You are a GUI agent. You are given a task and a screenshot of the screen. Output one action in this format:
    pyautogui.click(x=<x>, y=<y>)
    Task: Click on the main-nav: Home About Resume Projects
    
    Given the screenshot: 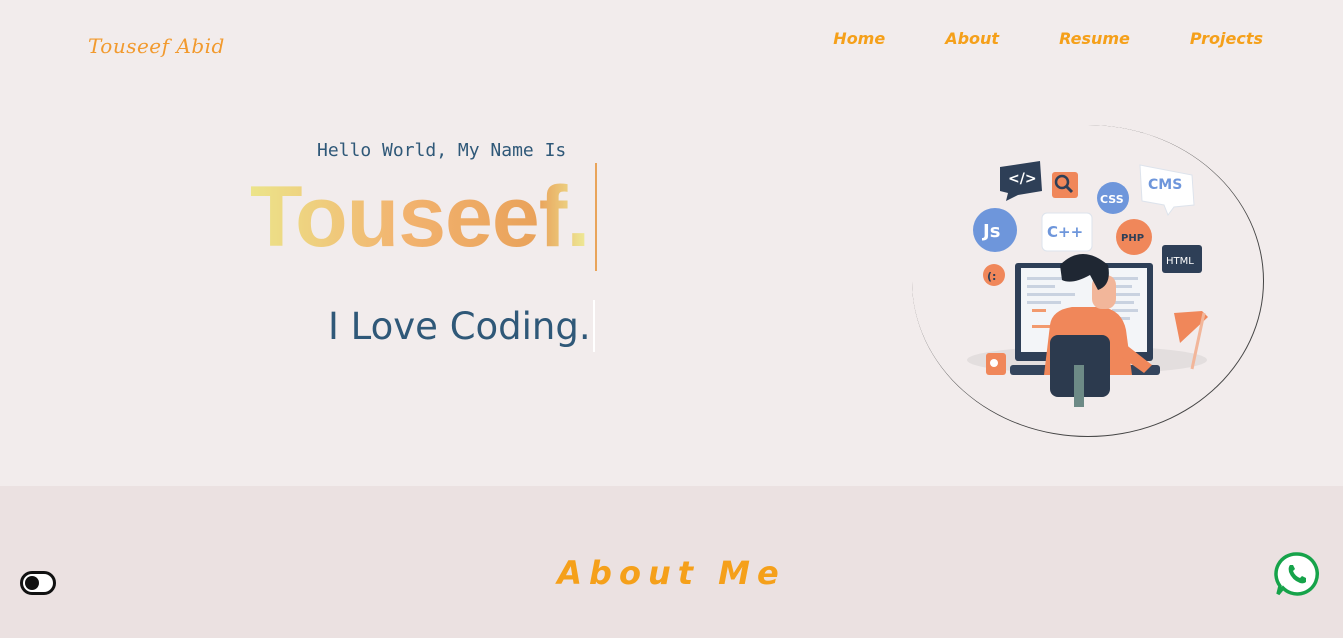 What is the action you would take?
    pyautogui.click(x=1048, y=38)
    